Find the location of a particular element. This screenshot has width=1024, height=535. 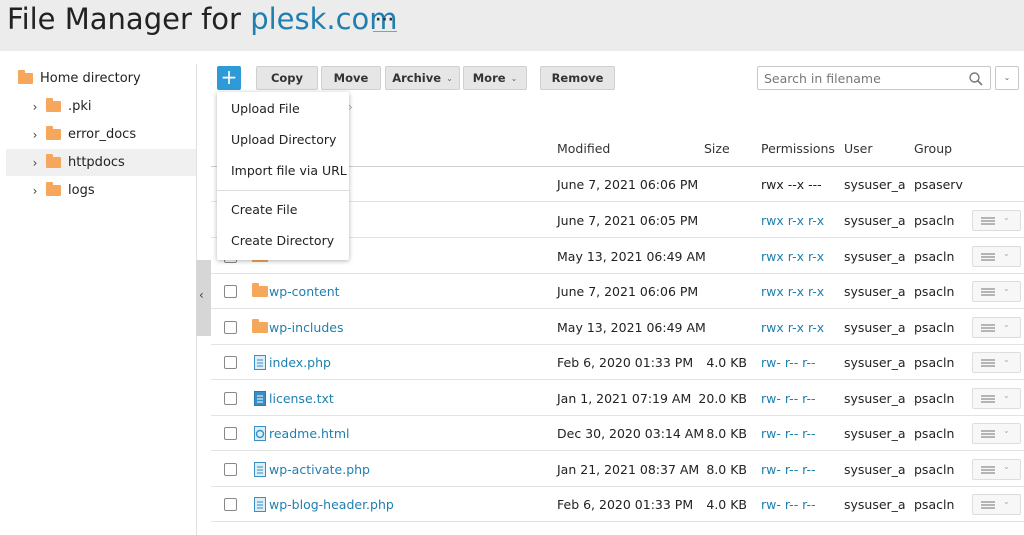

file-name-link: wp-blog-header.php is located at coordinates (331, 504).